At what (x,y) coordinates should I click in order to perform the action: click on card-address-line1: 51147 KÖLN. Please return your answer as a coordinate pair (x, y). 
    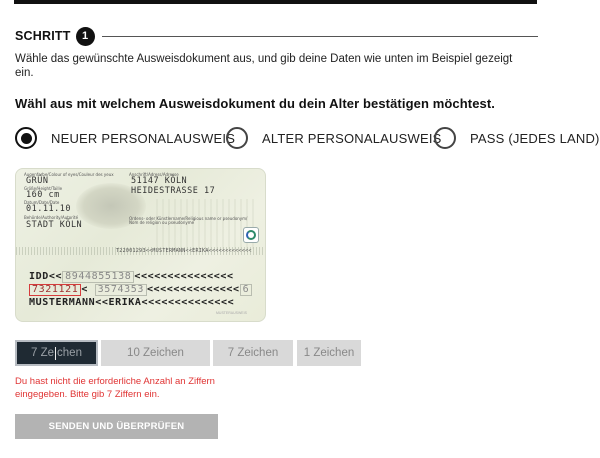
    Looking at the image, I should click on (159, 181).